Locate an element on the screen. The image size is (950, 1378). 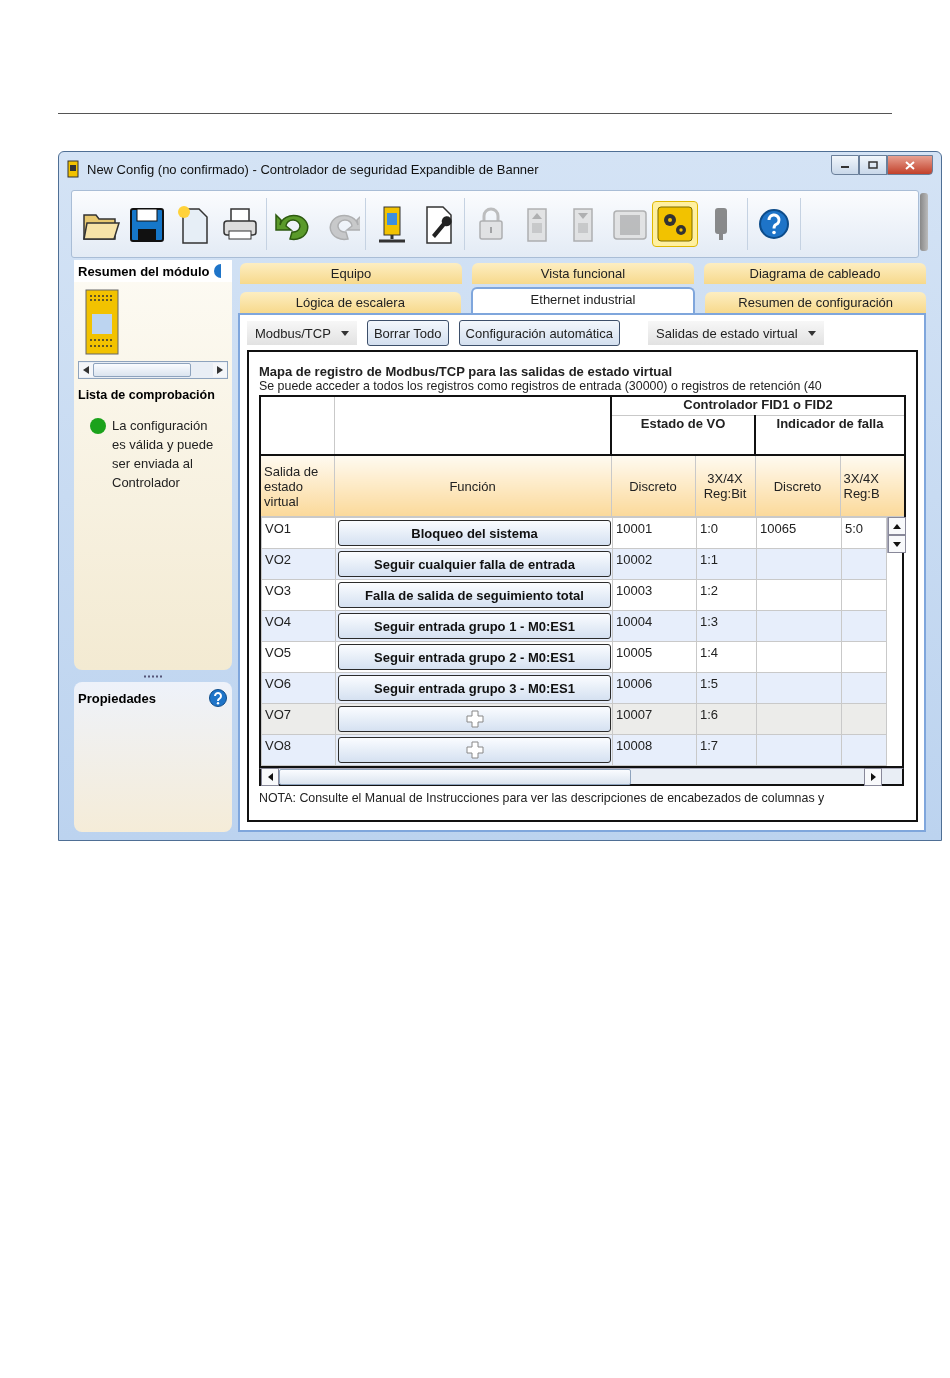
table-cell-text: 1:0 is located at coordinates (709, 529).